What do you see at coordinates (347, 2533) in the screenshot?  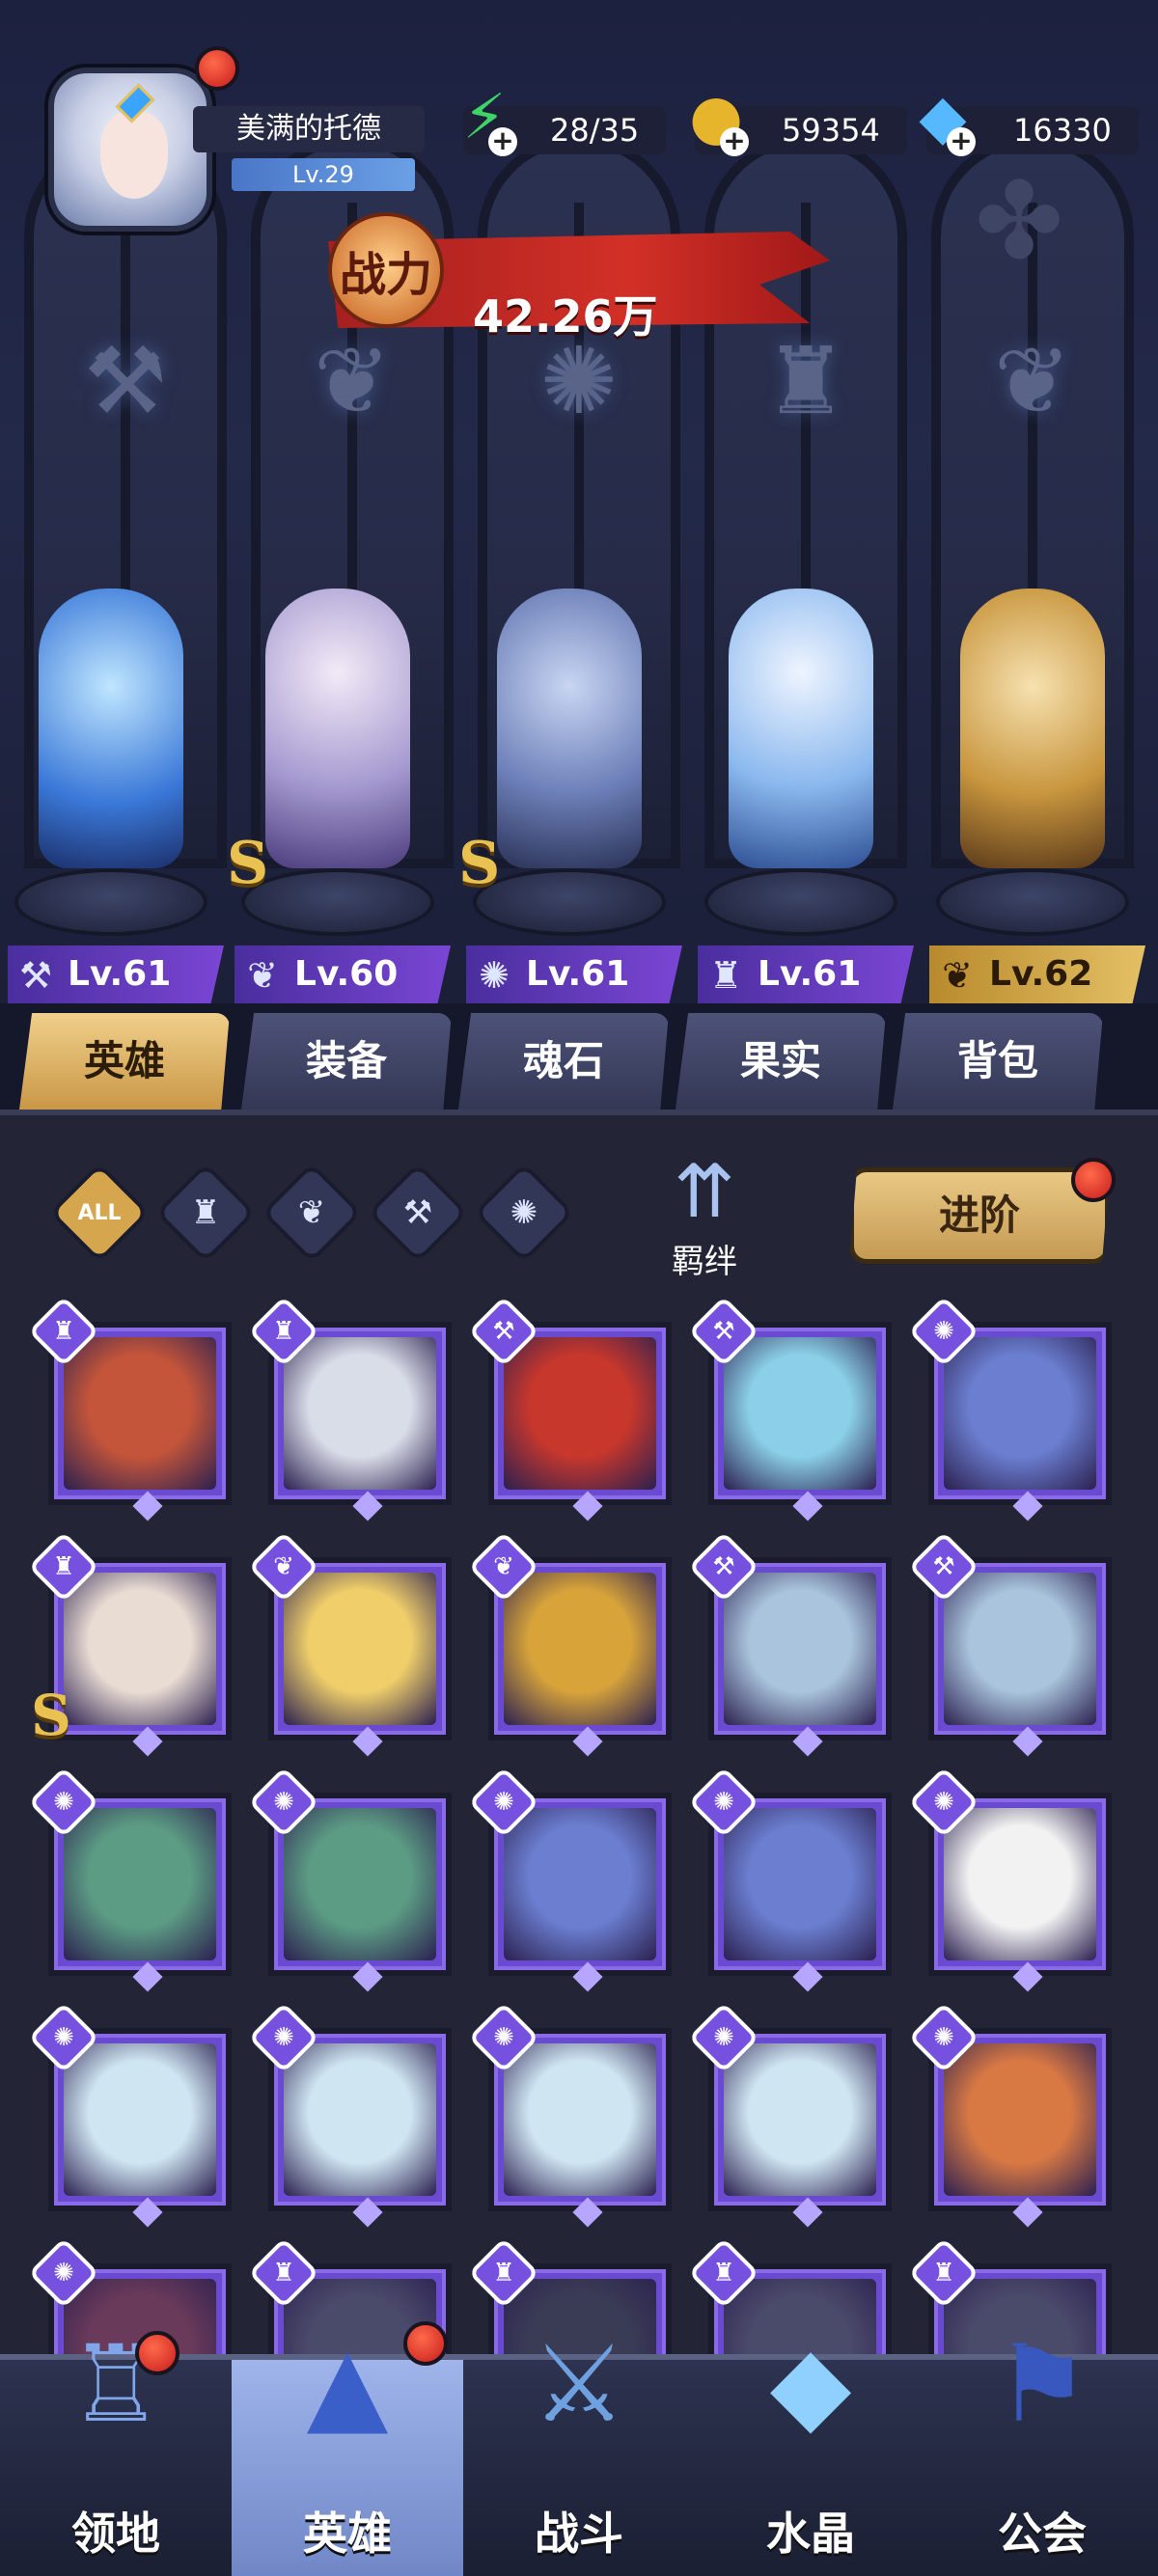 I see `nav-label: 英雄` at bounding box center [347, 2533].